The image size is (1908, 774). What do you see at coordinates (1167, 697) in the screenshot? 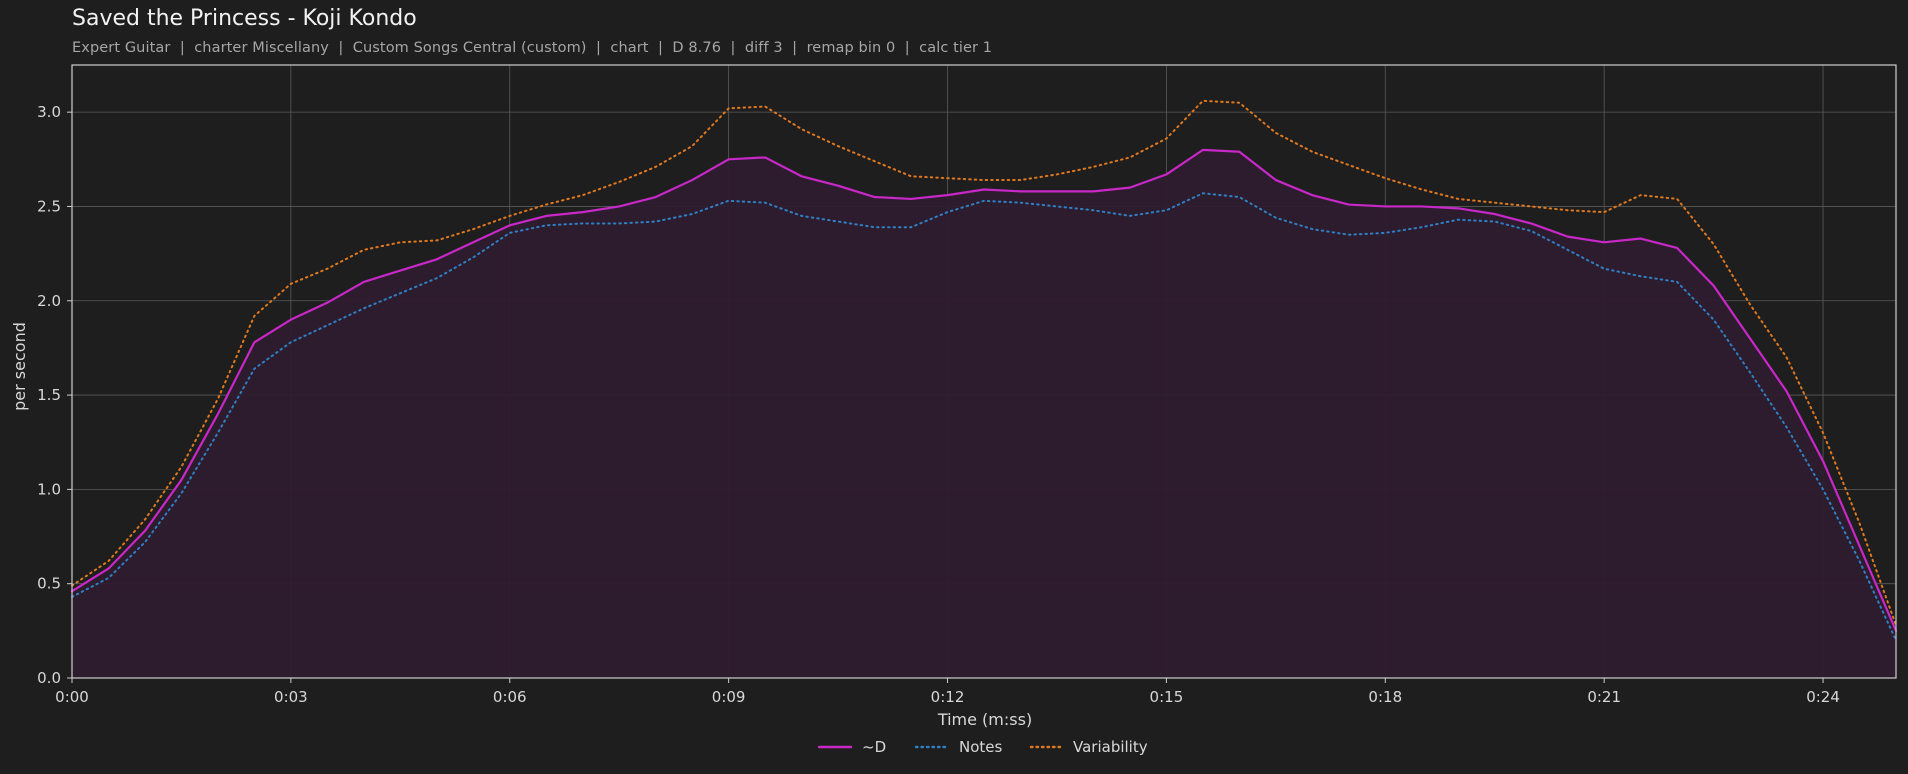
I see `x-tick-label: 0:15` at bounding box center [1167, 697].